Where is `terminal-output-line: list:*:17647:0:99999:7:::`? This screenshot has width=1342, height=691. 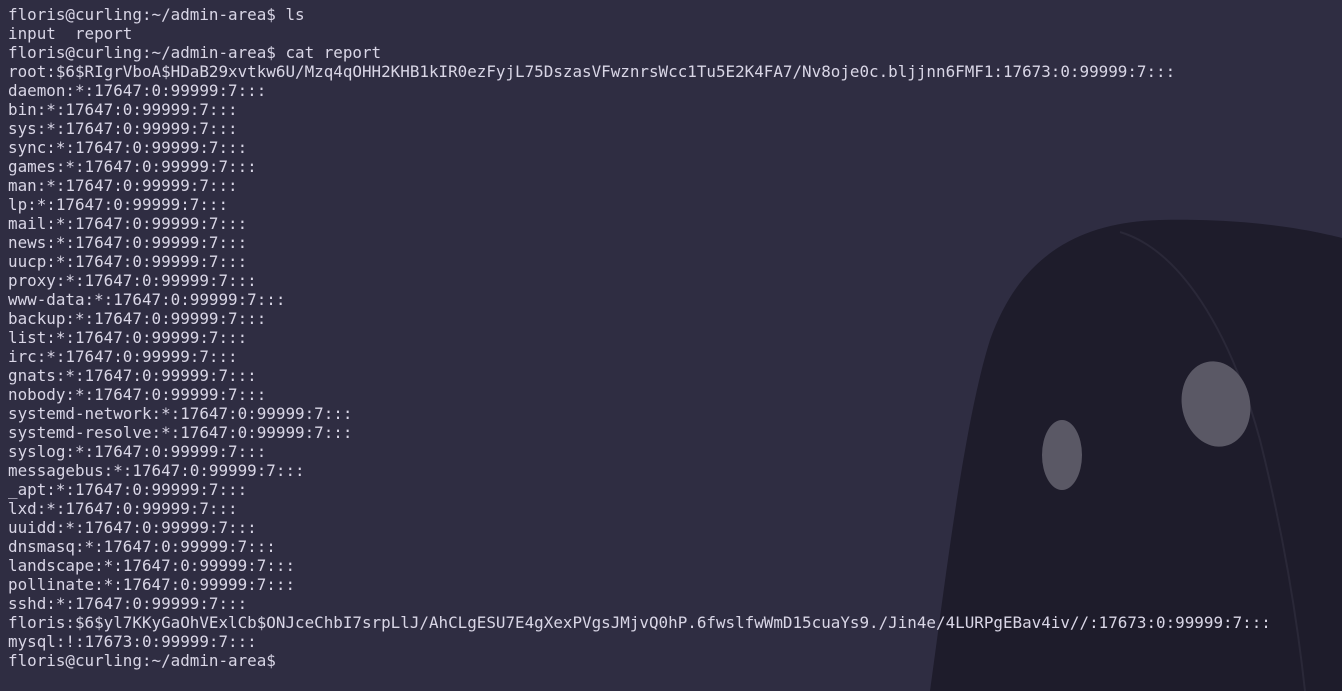 terminal-output-line: list:*:17647:0:99999:7::: is located at coordinates (128, 337).